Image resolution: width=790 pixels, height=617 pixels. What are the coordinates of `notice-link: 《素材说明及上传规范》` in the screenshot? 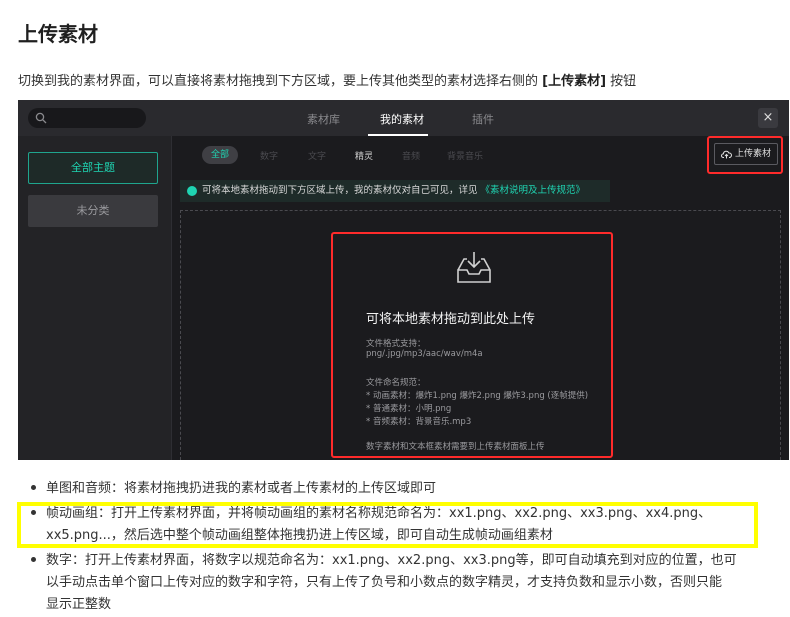 It's located at (533, 190).